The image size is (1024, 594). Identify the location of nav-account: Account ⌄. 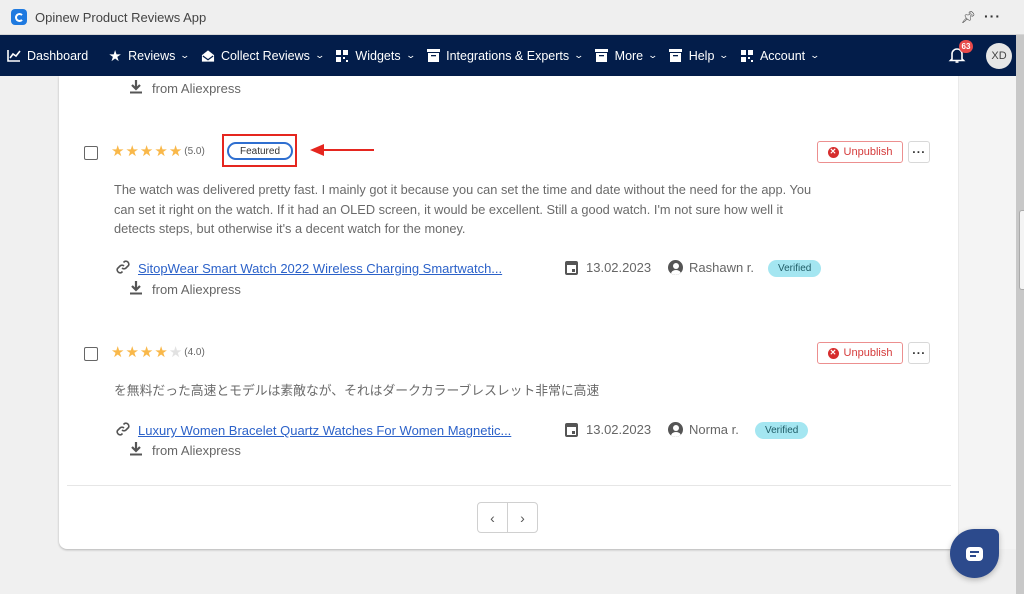
(780, 55).